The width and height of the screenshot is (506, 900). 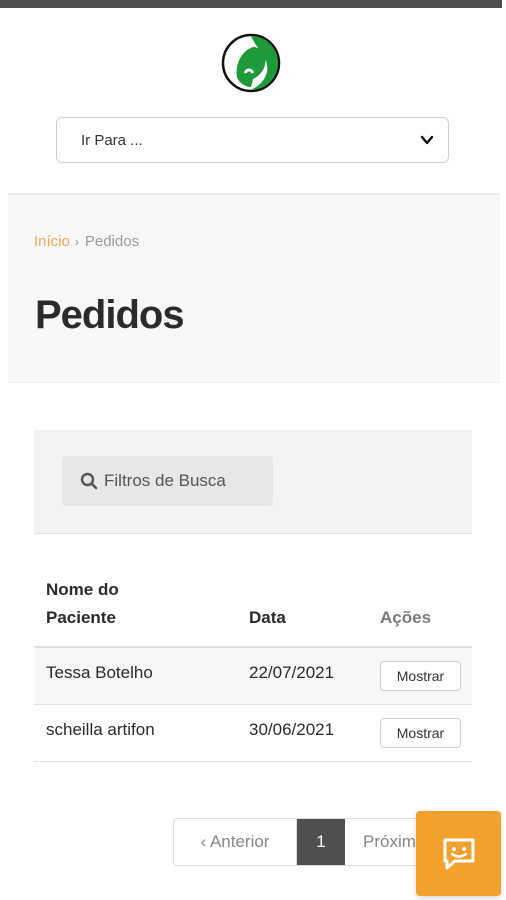 I want to click on column-header-date: Data, so click(x=267, y=618).